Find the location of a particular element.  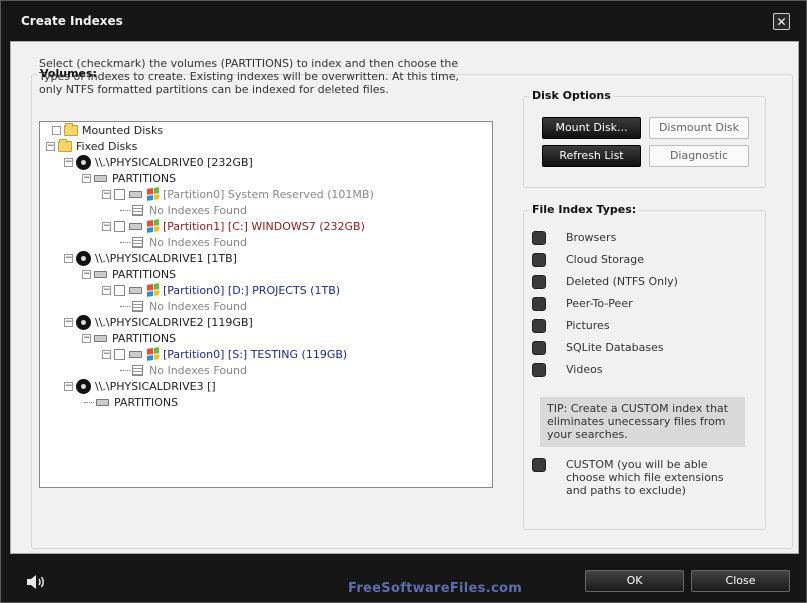

tree-node-drive0-partitions: − PARTITIONS is located at coordinates (129, 178).